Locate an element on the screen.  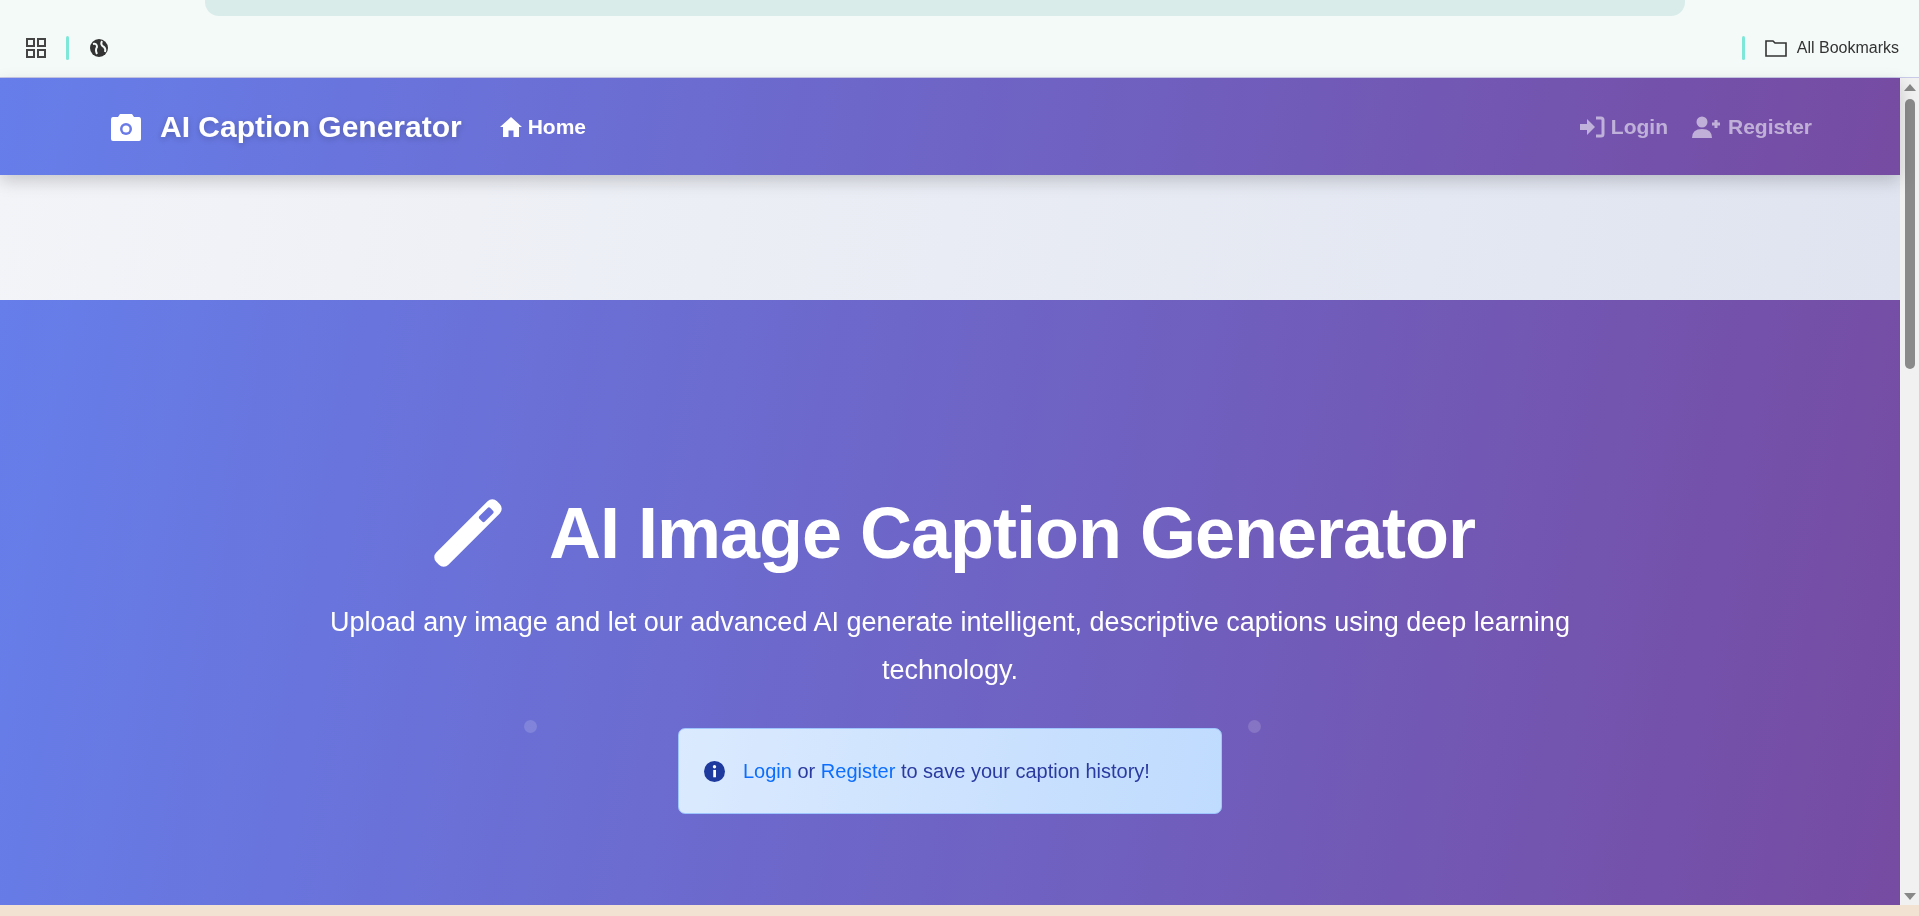
add-user-icon is located at coordinates (1706, 126).